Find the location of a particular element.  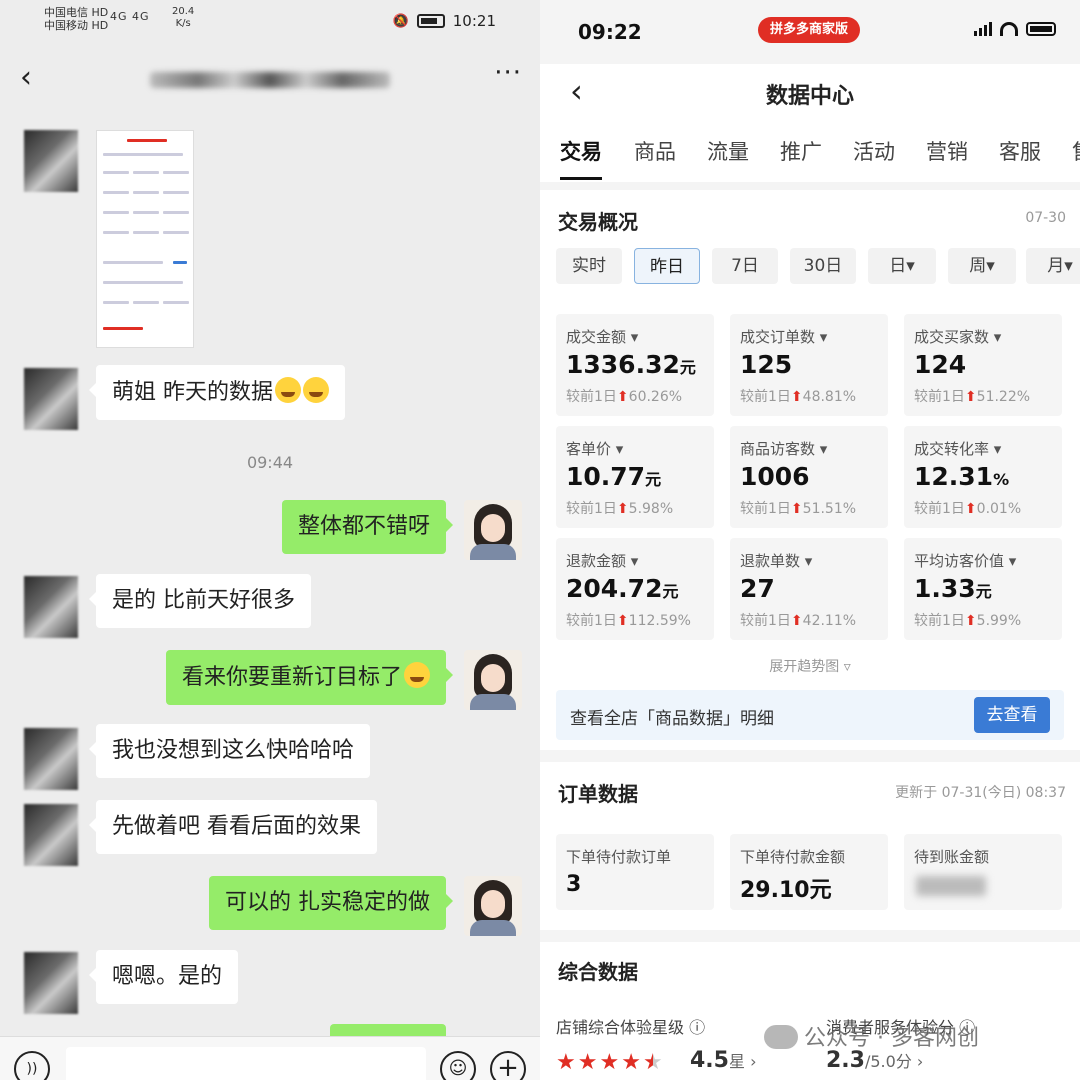

metric-value: 204.72元 is located at coordinates (622, 588).